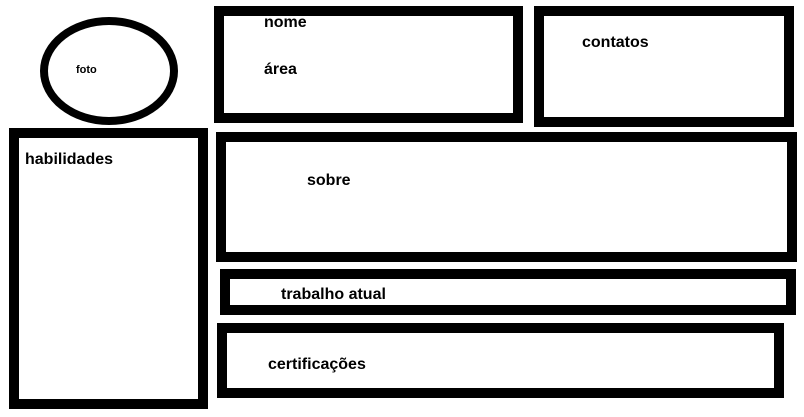 Image resolution: width=804 pixels, height=417 pixels. Describe the element at coordinates (69, 159) in the screenshot. I see `skills-label: habilidades` at that location.